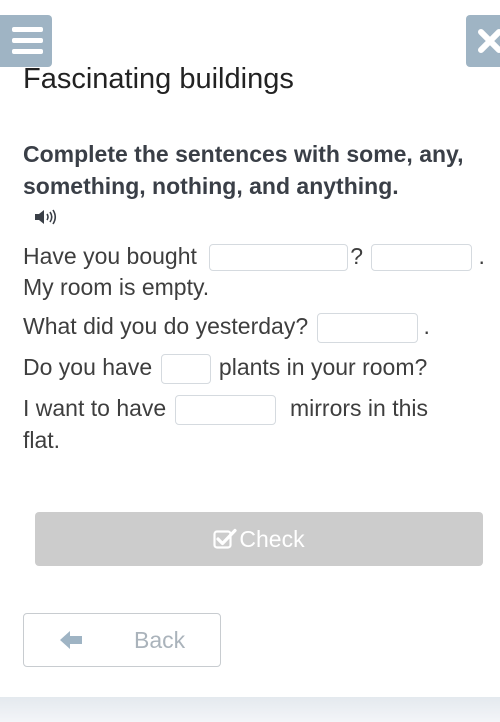 The image size is (500, 722). What do you see at coordinates (42, 439) in the screenshot?
I see `sentence-text: flat.` at bounding box center [42, 439].